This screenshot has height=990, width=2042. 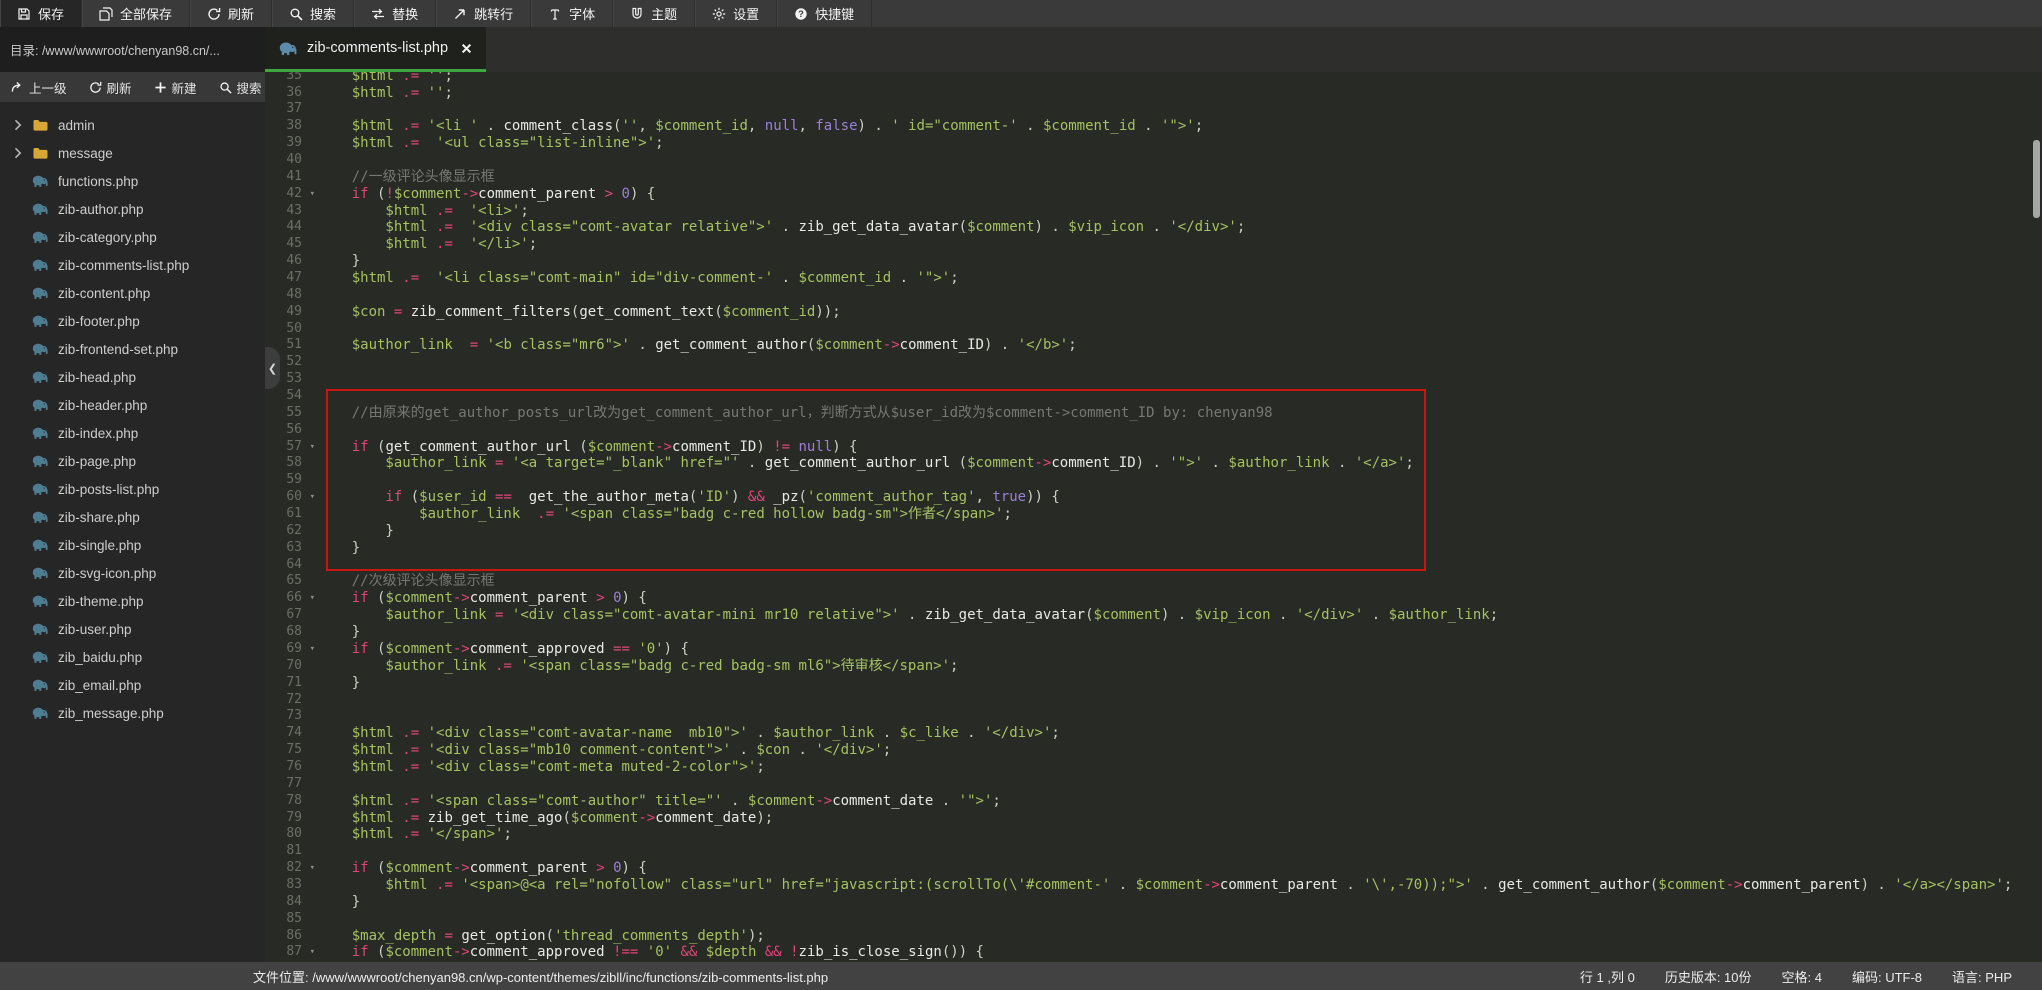 What do you see at coordinates (291, 278) in the screenshot?
I see `line-number: 47` at bounding box center [291, 278].